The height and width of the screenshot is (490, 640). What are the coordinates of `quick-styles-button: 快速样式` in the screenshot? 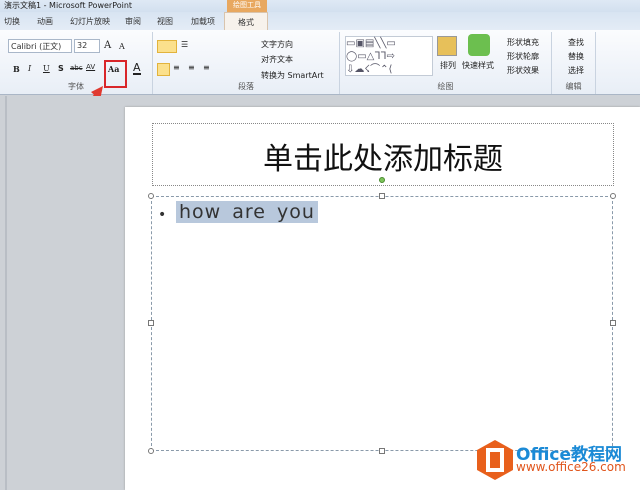 It's located at (478, 65).